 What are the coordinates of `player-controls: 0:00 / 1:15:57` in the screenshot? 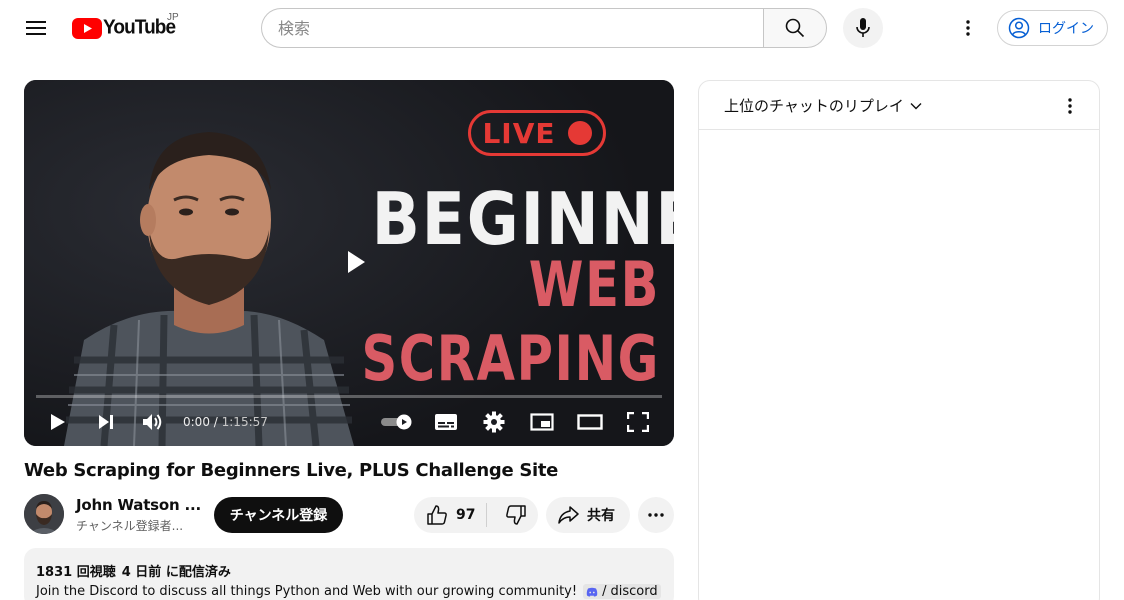 It's located at (349, 422).